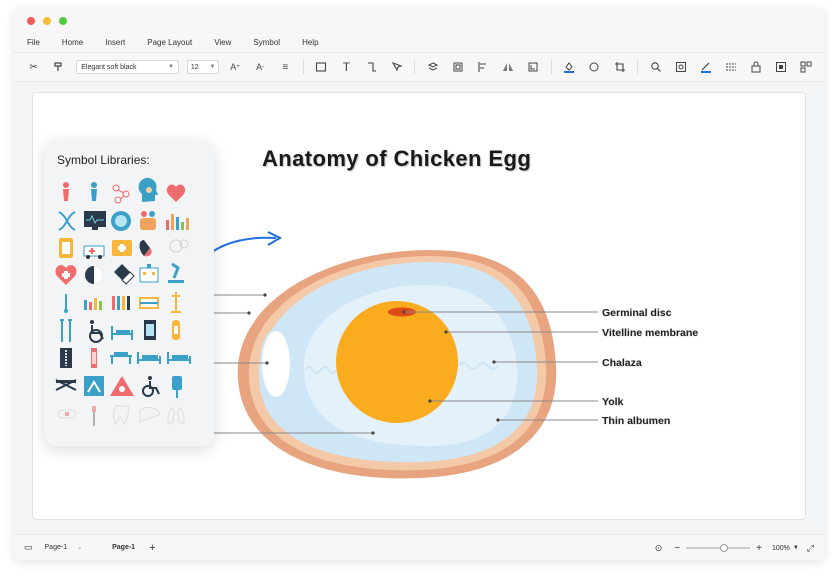 Image resolution: width=838 pixels, height=576 pixels. What do you see at coordinates (123, 547) in the screenshot?
I see `page-tab-active: Page-1` at bounding box center [123, 547].